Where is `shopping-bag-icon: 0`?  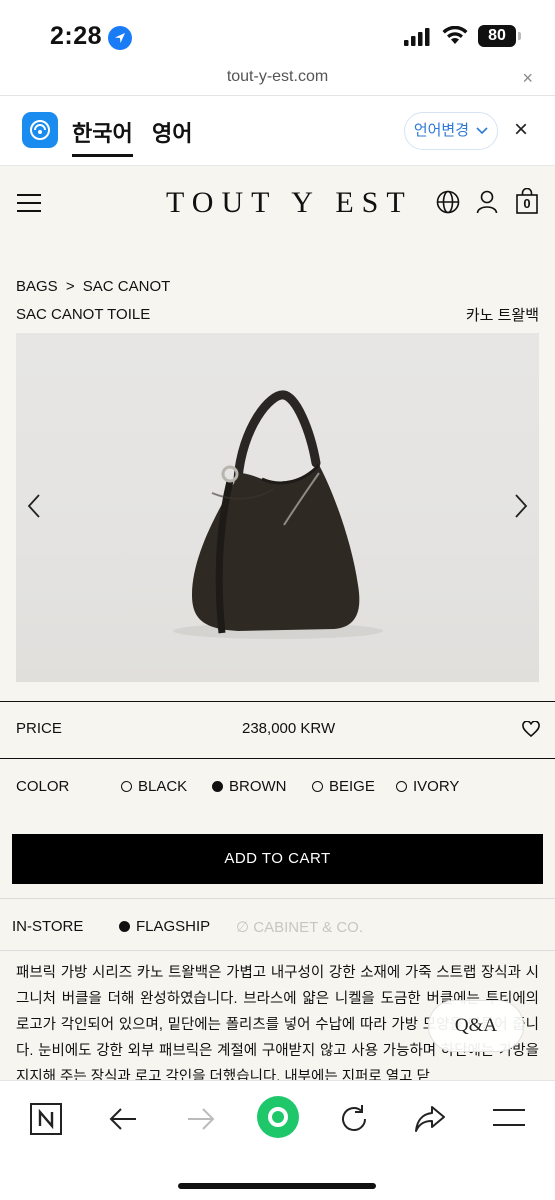
shopping-bag-icon: 0 is located at coordinates (527, 201).